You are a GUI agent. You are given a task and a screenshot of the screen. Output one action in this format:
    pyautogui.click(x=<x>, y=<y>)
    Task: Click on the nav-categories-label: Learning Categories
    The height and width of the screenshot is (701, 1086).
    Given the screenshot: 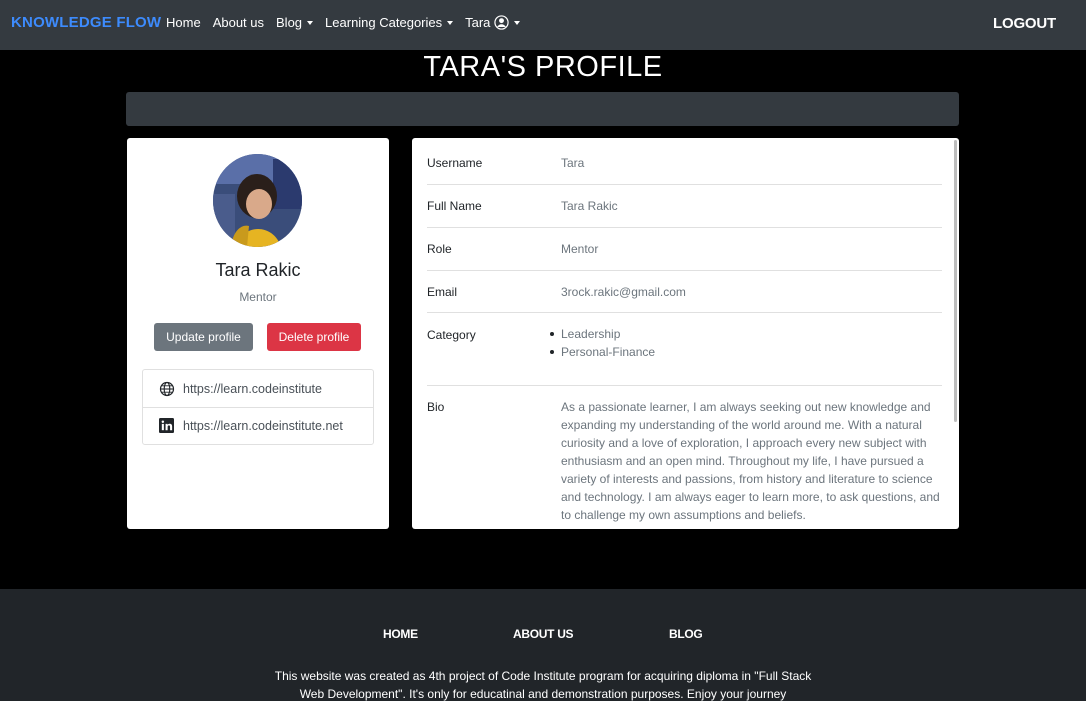 What is the action you would take?
    pyautogui.click(x=384, y=22)
    